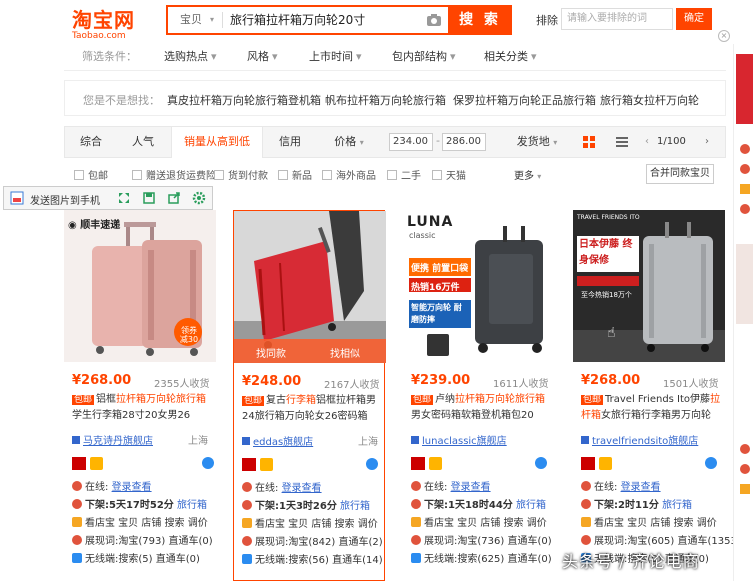 This screenshot has width=753, height=581. What do you see at coordinates (547, 20) in the screenshot?
I see `exclude-label: 排除` at bounding box center [547, 20].